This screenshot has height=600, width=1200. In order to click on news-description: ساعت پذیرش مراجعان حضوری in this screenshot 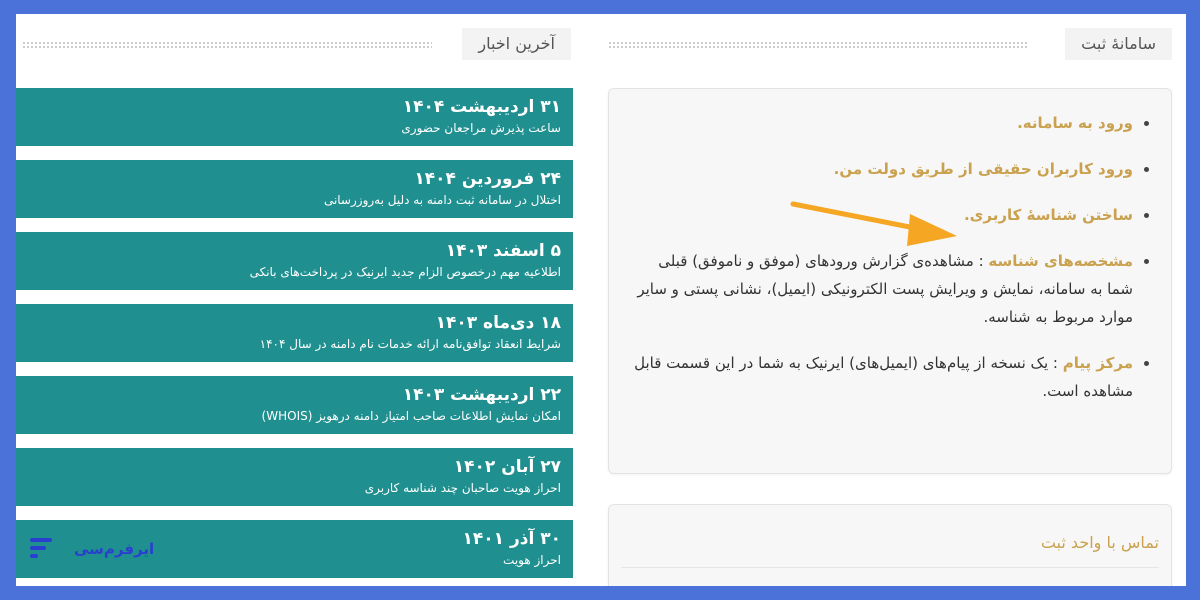, I will do `click(481, 128)`.